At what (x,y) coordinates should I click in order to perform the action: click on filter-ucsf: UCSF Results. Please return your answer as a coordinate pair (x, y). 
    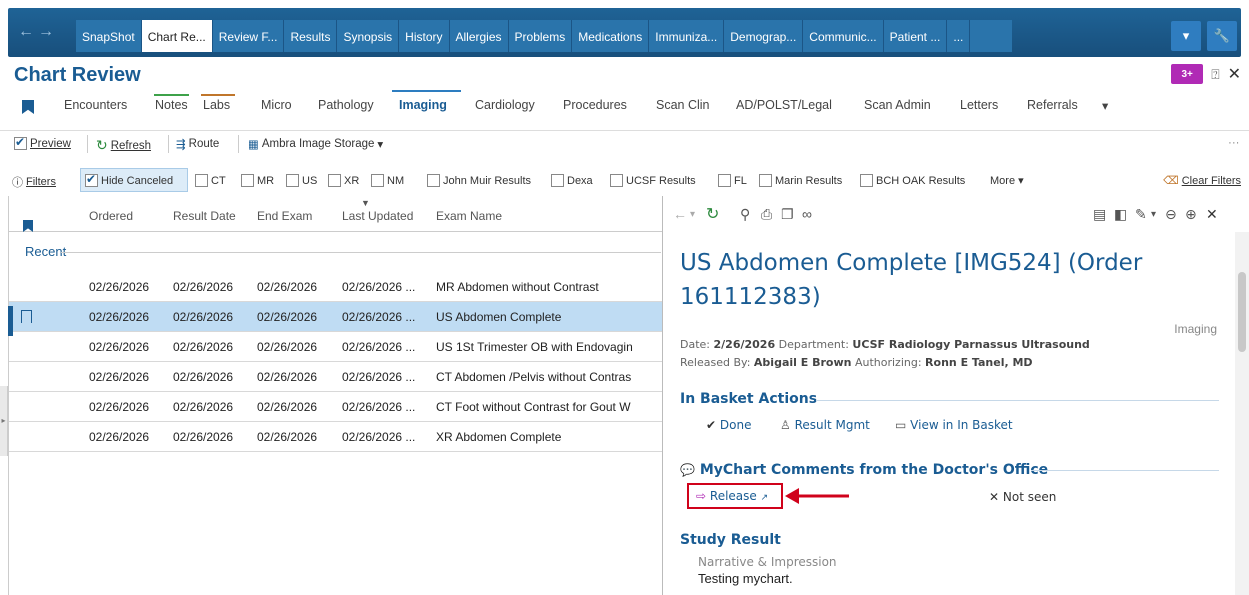
    Looking at the image, I should click on (653, 180).